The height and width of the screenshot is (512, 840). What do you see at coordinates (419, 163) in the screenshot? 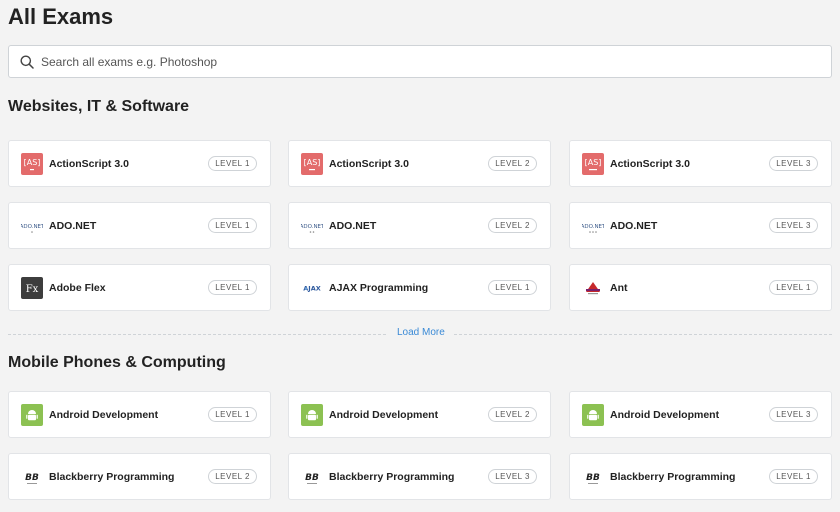
I see `exam-card: [AS] ActionScript 3.0 LEVEL 2` at bounding box center [419, 163].